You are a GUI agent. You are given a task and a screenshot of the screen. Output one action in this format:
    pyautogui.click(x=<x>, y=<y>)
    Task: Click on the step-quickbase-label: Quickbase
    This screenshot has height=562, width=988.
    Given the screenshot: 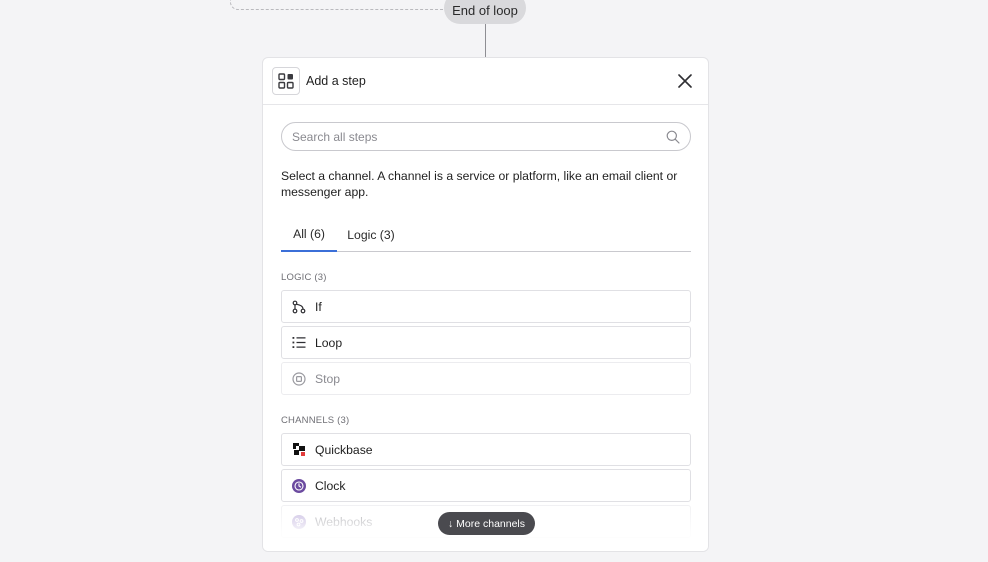 What is the action you would take?
    pyautogui.click(x=344, y=449)
    